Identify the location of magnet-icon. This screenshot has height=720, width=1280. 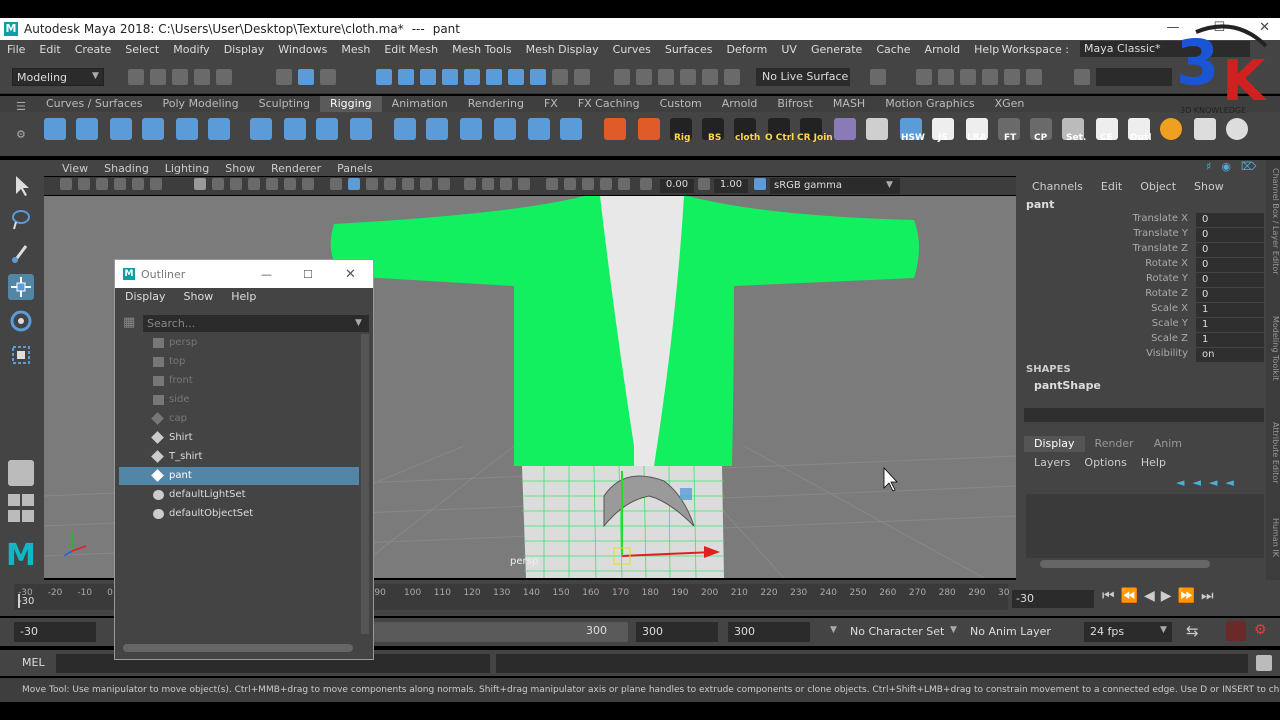
(644, 77).